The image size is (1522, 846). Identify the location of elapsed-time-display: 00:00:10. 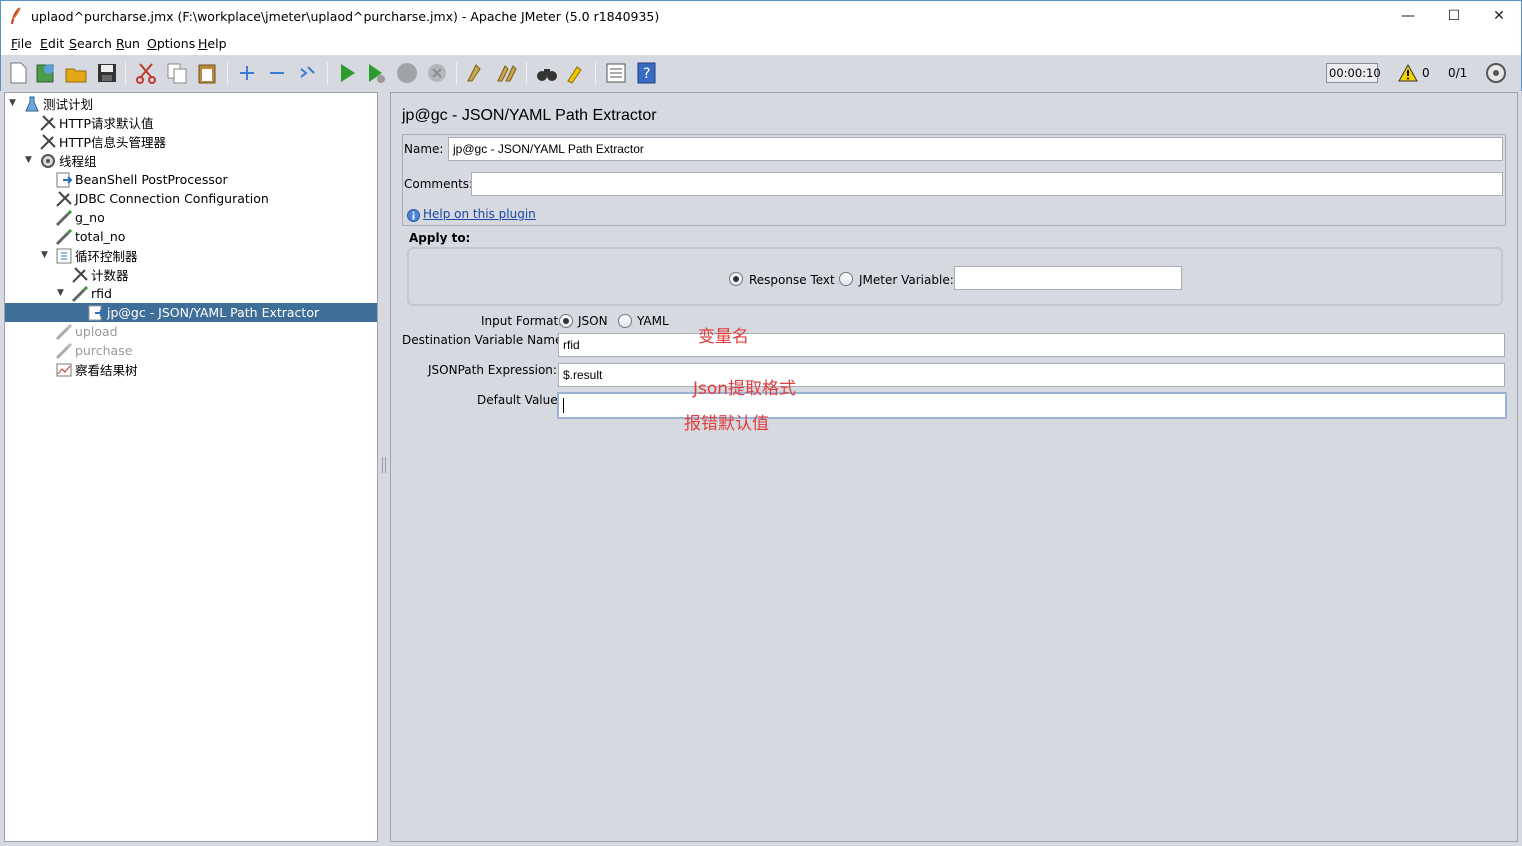
(1353, 73).